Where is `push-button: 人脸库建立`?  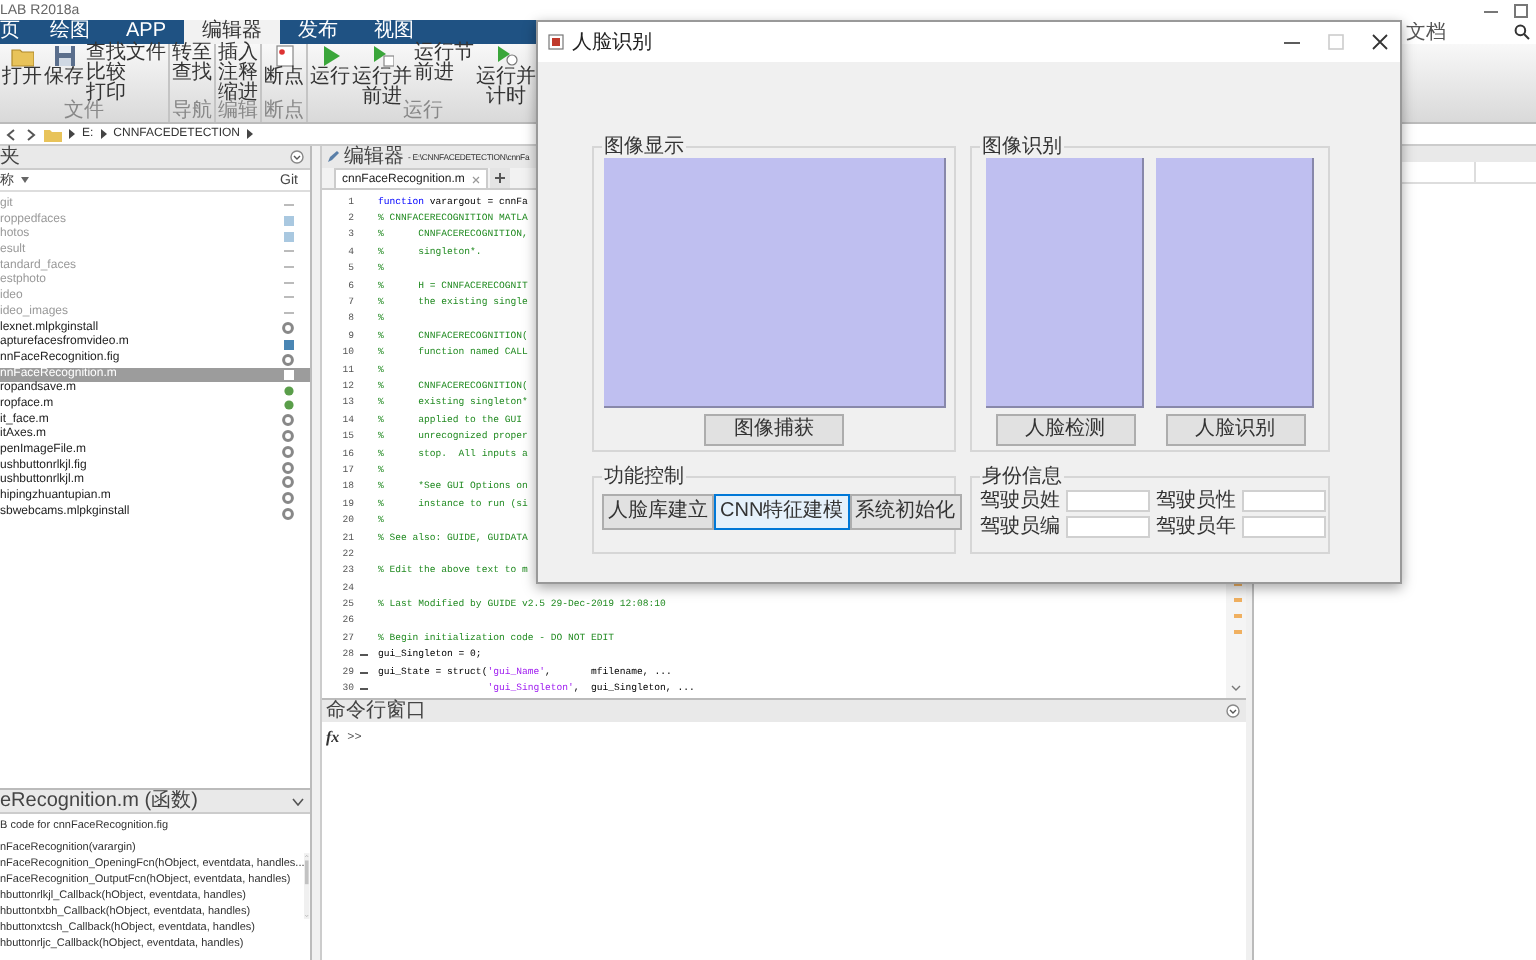 push-button: 人脸库建立 is located at coordinates (658, 512).